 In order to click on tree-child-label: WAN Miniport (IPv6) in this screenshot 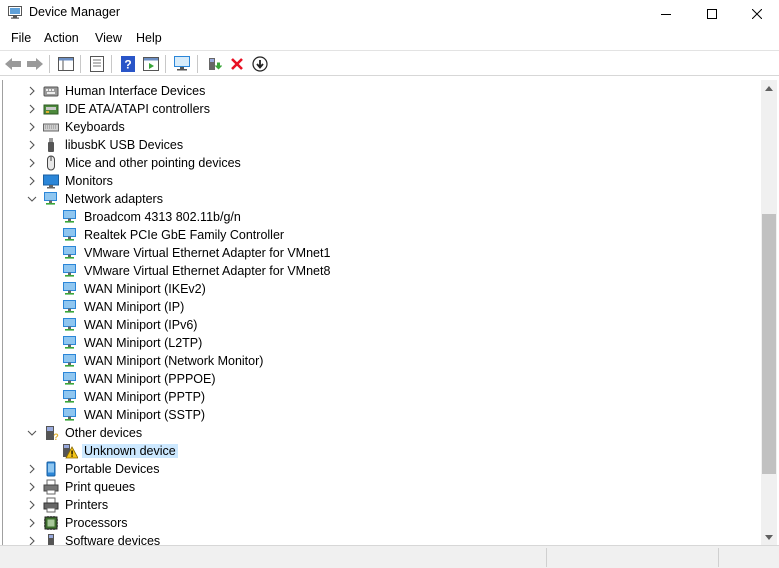, I will do `click(141, 325)`.